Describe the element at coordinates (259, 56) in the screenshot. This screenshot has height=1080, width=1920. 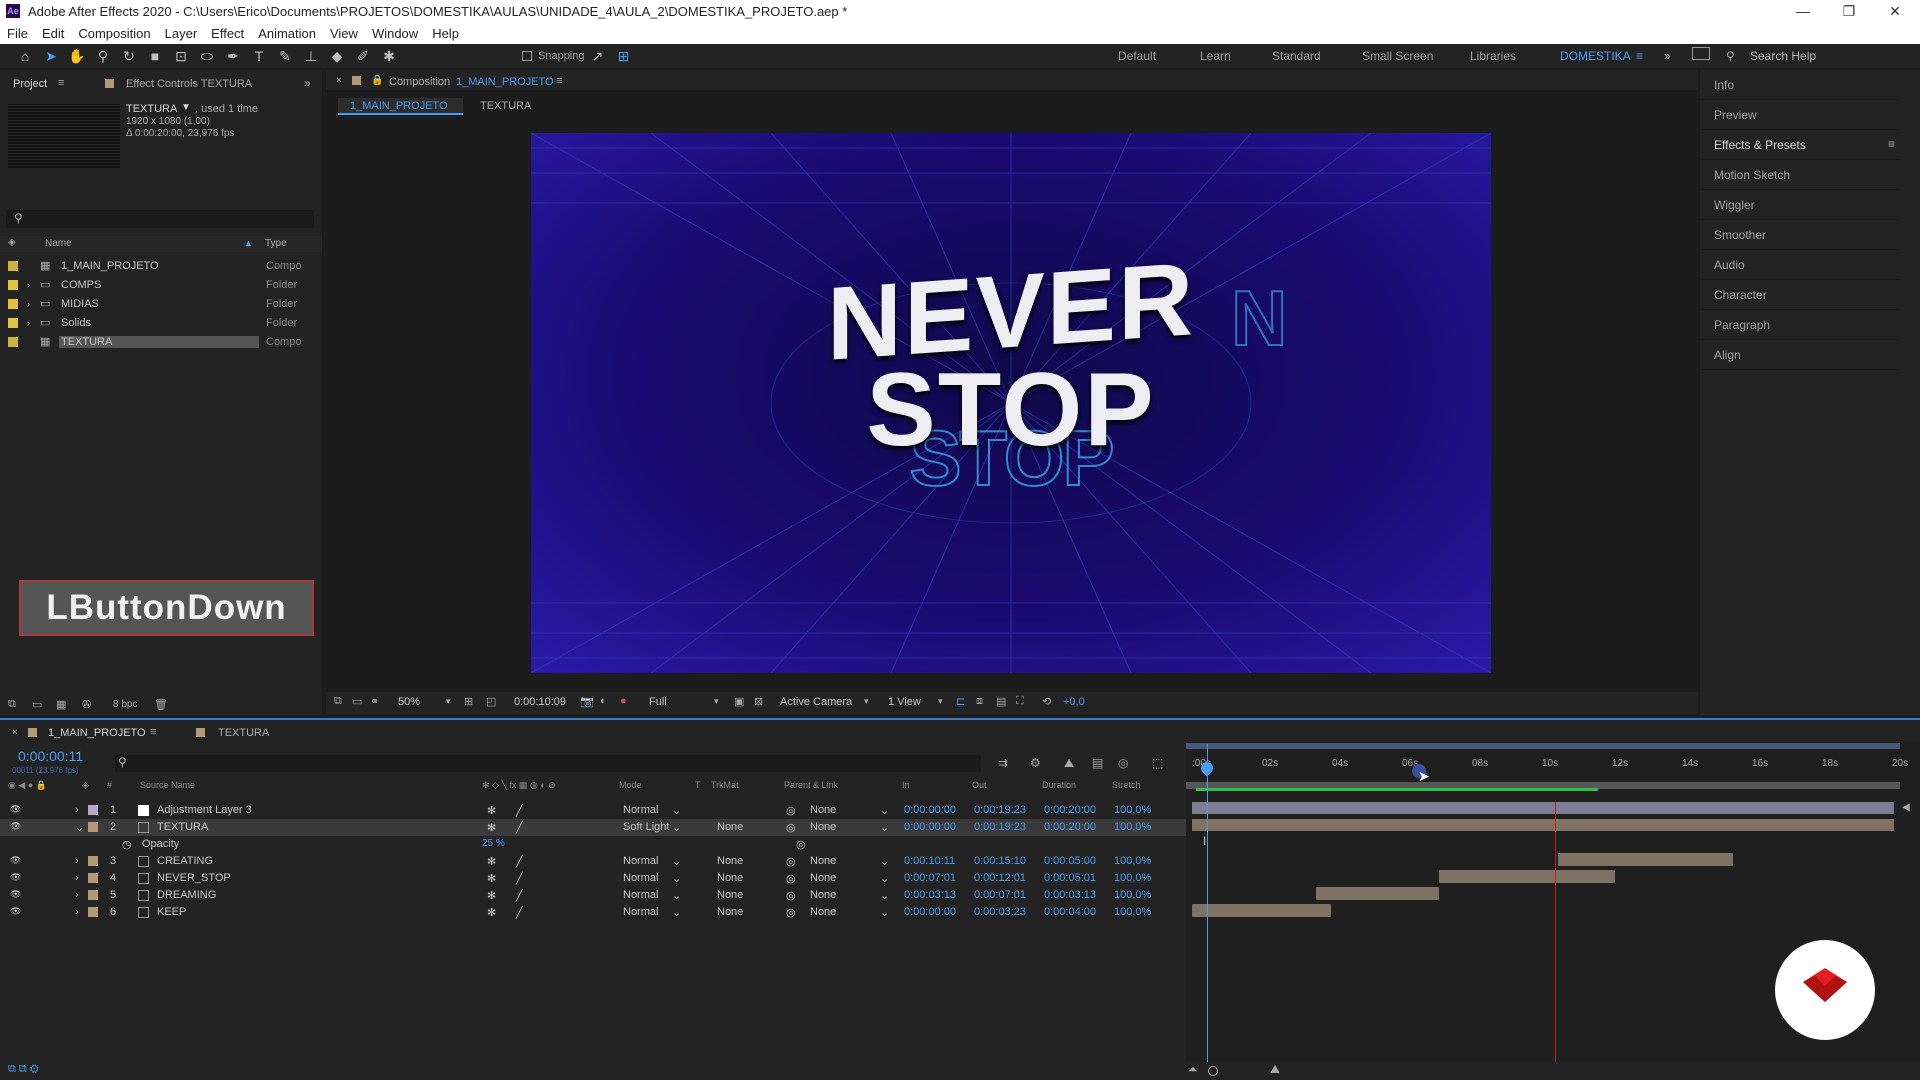
I see `type-tool-icon: T` at that location.